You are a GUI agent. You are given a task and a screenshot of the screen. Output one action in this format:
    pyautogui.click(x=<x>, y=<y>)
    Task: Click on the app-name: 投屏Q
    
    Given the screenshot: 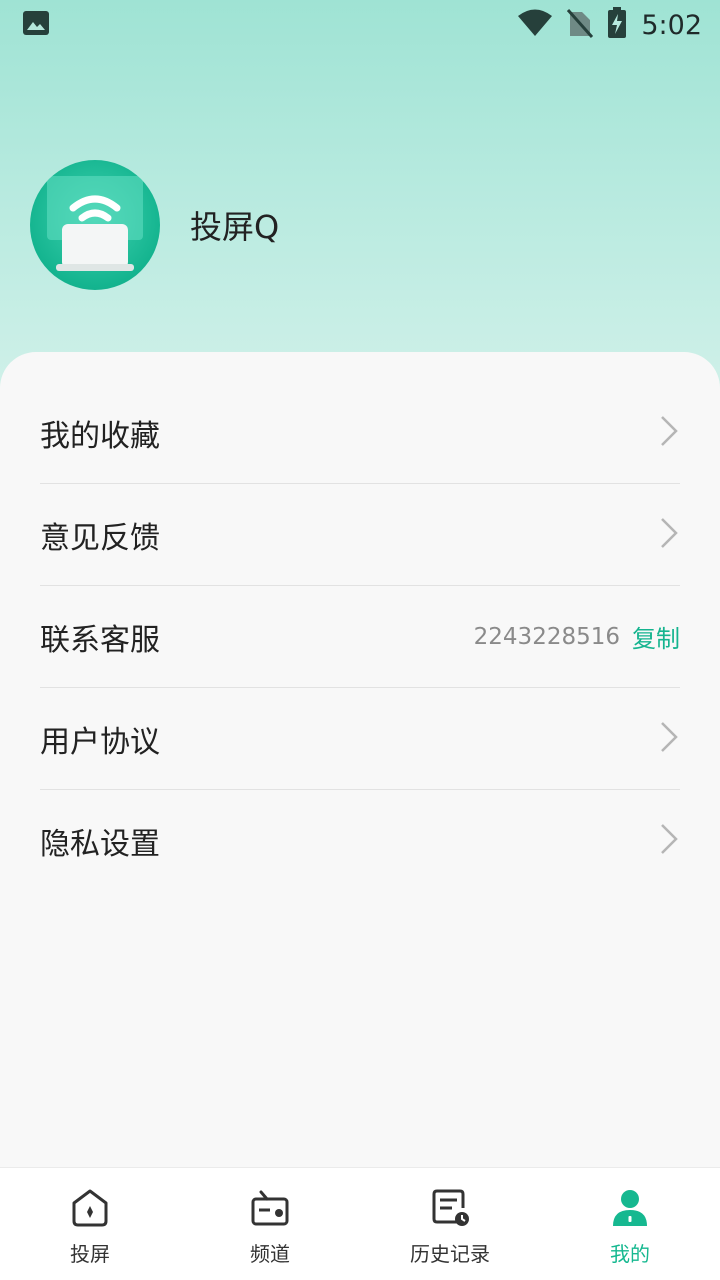 What is the action you would take?
    pyautogui.click(x=235, y=227)
    